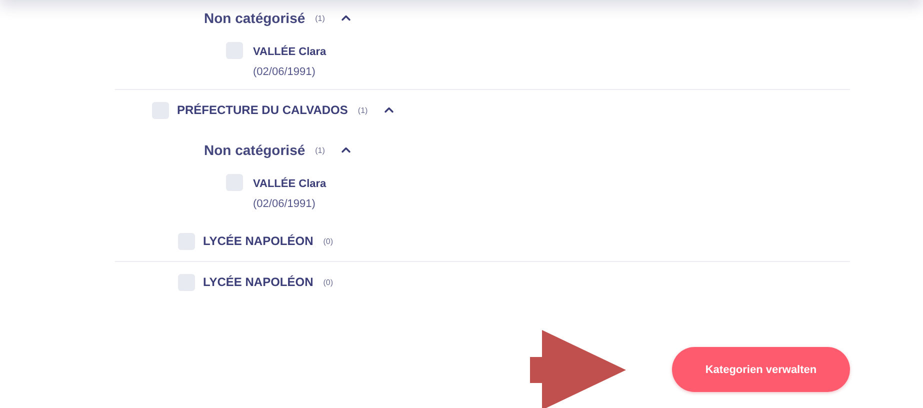 This screenshot has height=408, width=923. I want to click on organization-name: PRÉFECTURE DU CALVADOS, so click(262, 110).